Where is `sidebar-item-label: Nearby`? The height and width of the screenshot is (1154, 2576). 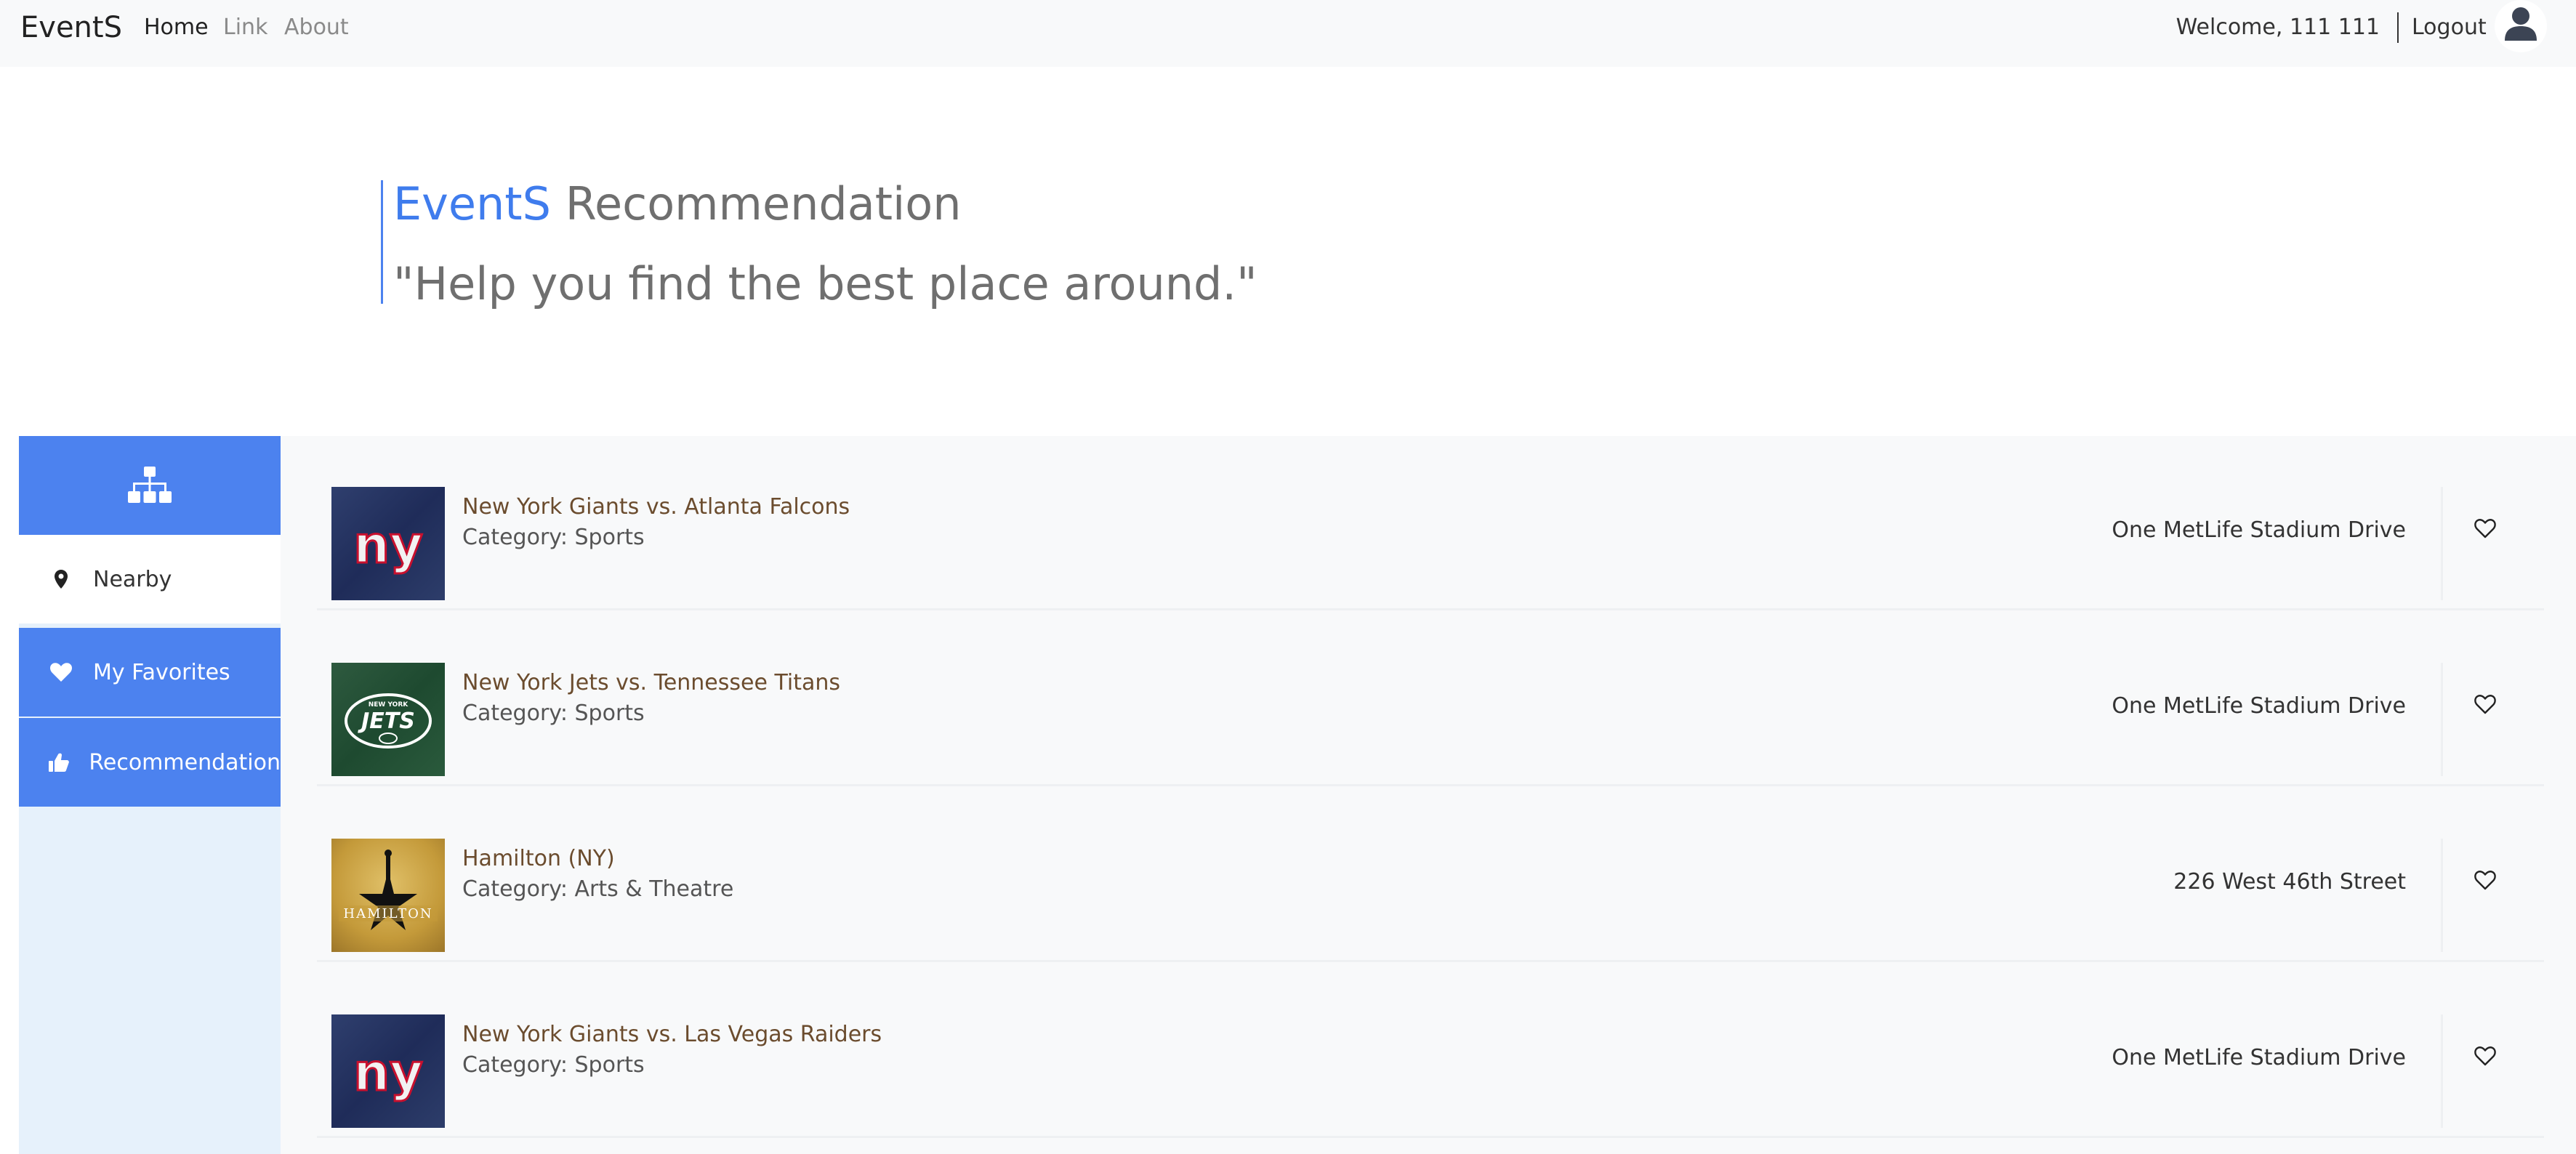 sidebar-item-label: Nearby is located at coordinates (132, 579).